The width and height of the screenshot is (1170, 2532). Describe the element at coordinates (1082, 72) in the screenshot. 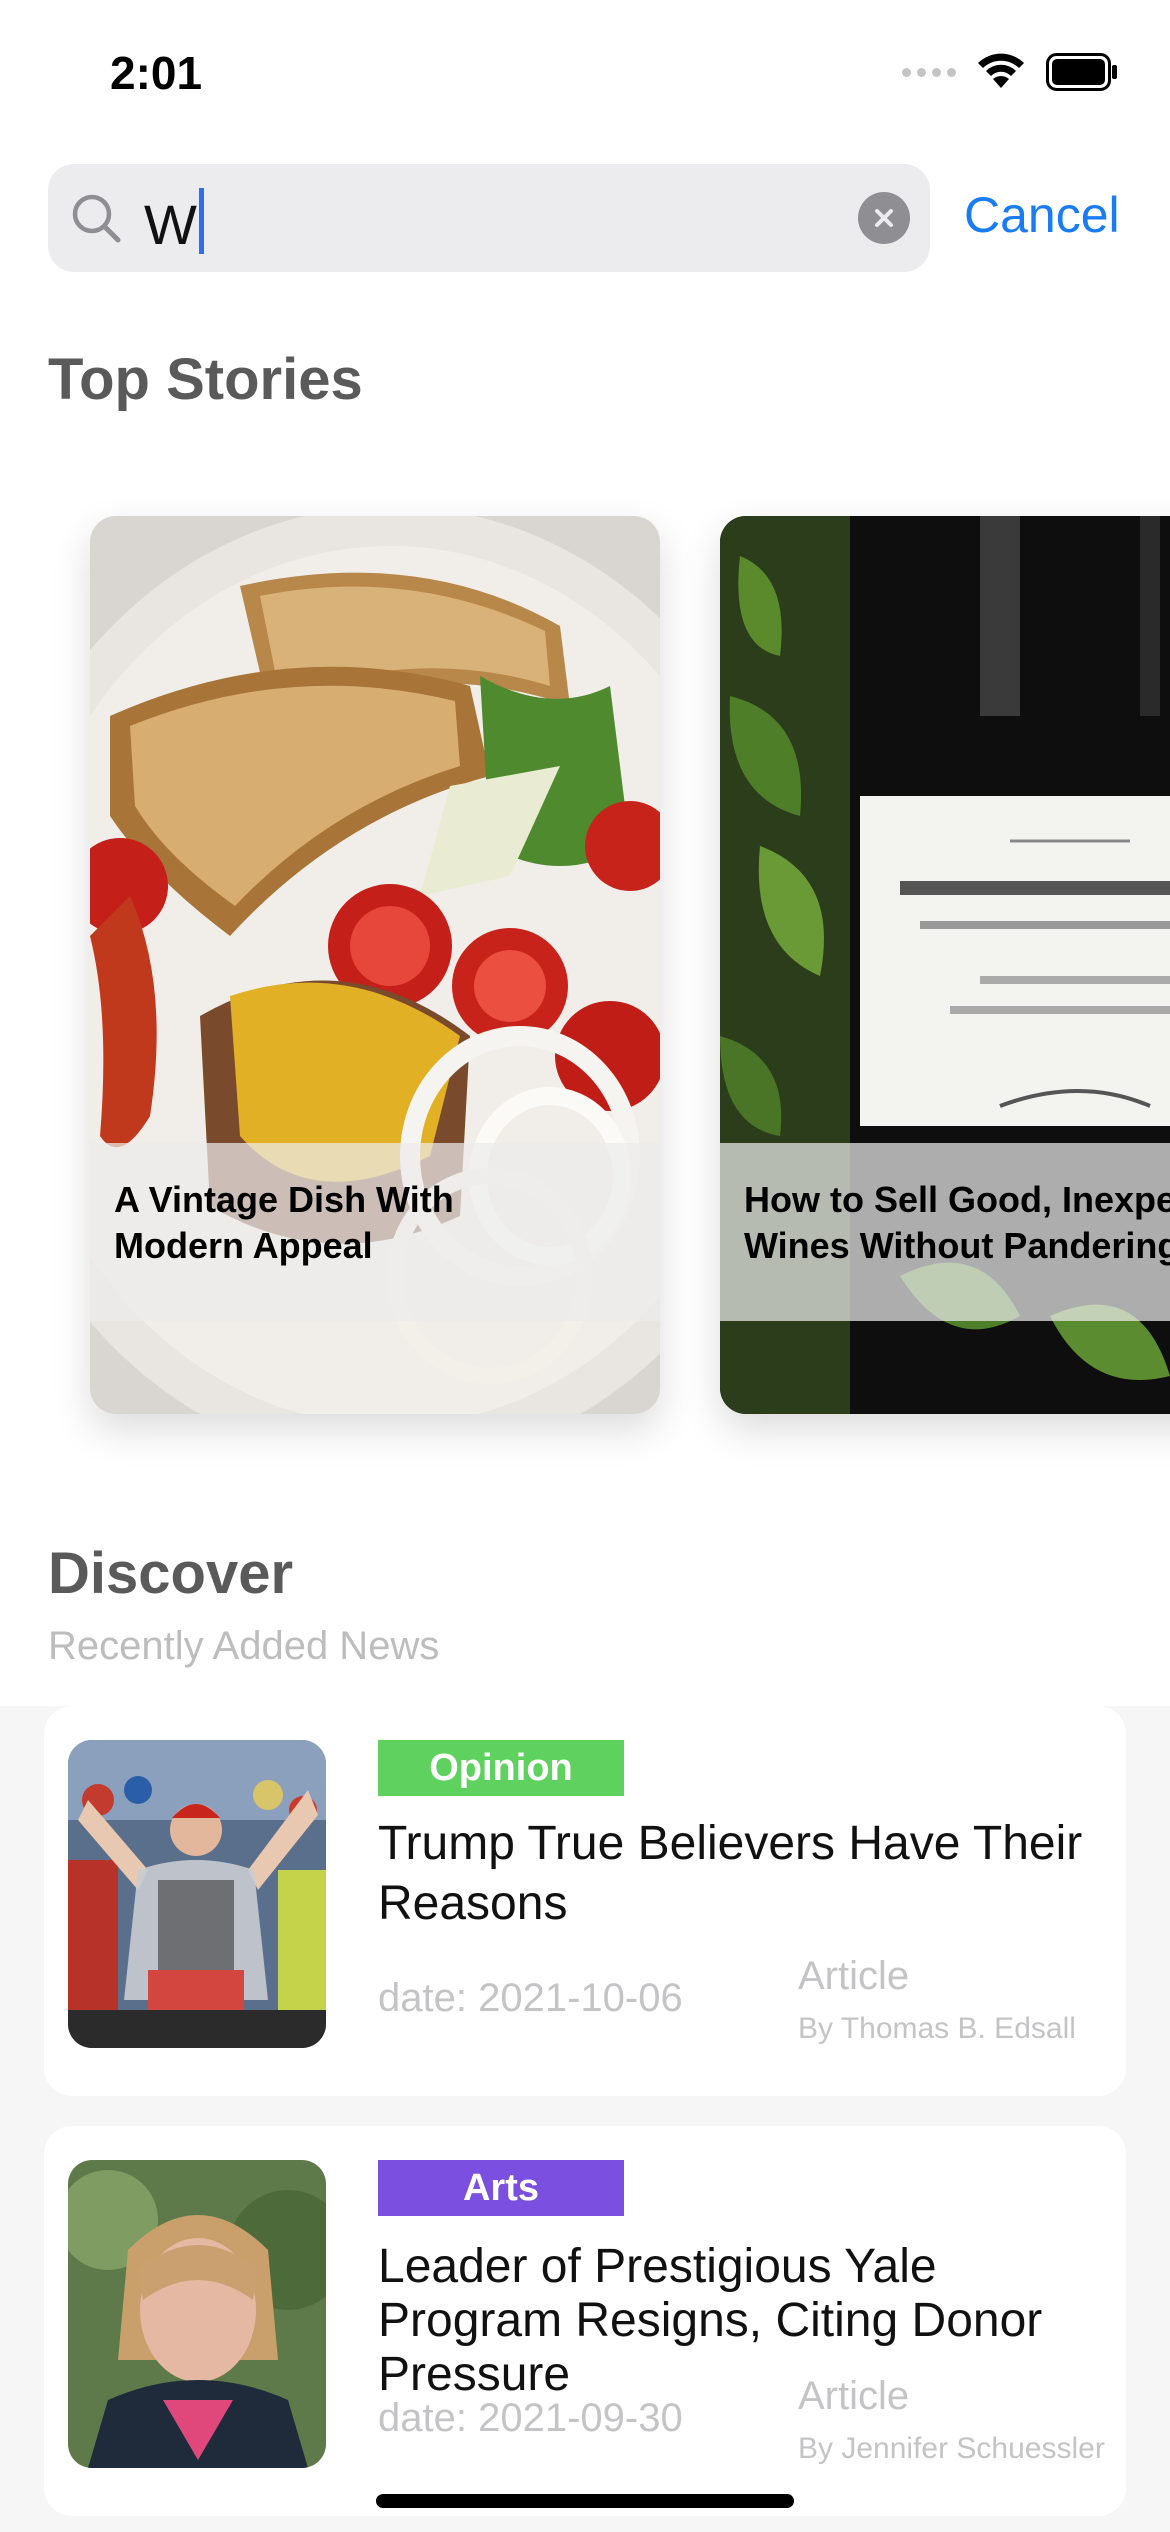

I see `battery-icon` at that location.